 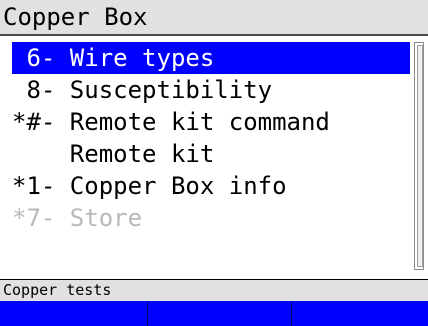 What do you see at coordinates (211, 154) in the screenshot?
I see `menu-item-remote-kit: Remote kit` at bounding box center [211, 154].